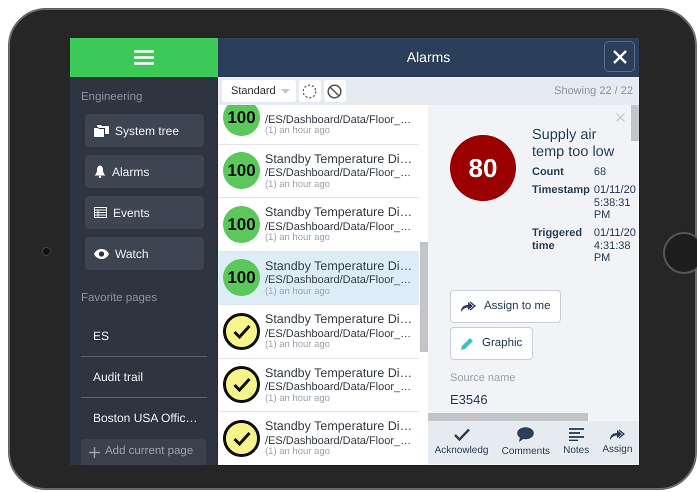 This screenshot has height=492, width=697. What do you see at coordinates (101, 253) in the screenshot?
I see `eye-icon` at bounding box center [101, 253].